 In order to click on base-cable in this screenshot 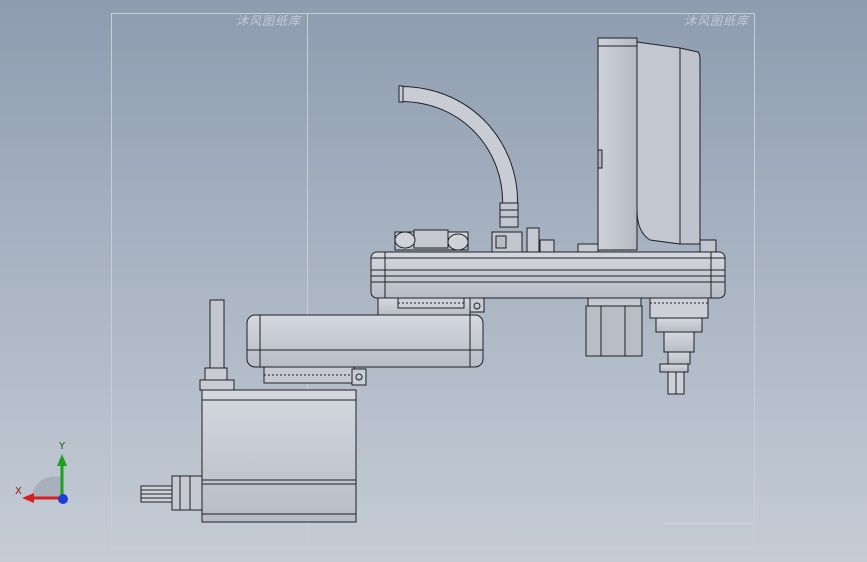, I will do `click(171, 493)`.